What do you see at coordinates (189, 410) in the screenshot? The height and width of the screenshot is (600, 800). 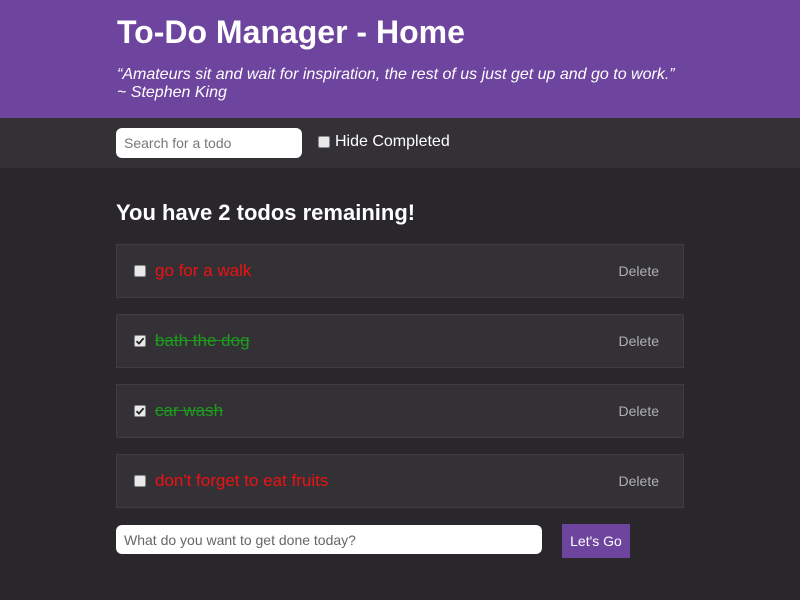 I see `todo-text: car wash` at bounding box center [189, 410].